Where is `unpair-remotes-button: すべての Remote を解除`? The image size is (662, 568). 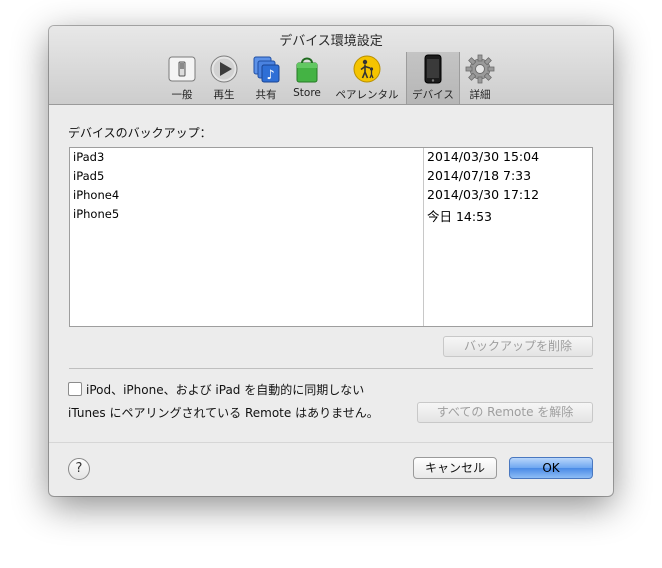
unpair-remotes-button: すべての Remote を解除 is located at coordinates (505, 412).